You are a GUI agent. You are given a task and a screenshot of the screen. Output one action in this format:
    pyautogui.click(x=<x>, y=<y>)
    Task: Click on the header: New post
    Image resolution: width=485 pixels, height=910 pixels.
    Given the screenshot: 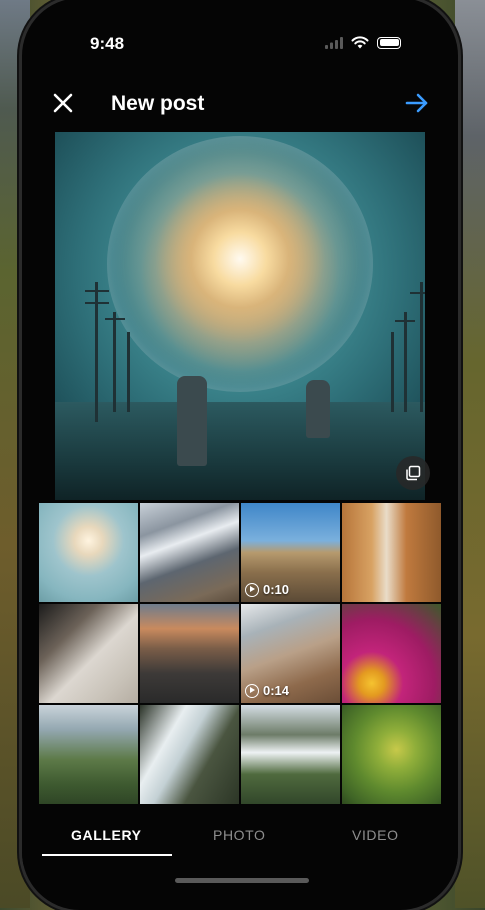 What is the action you would take?
    pyautogui.click(x=240, y=104)
    